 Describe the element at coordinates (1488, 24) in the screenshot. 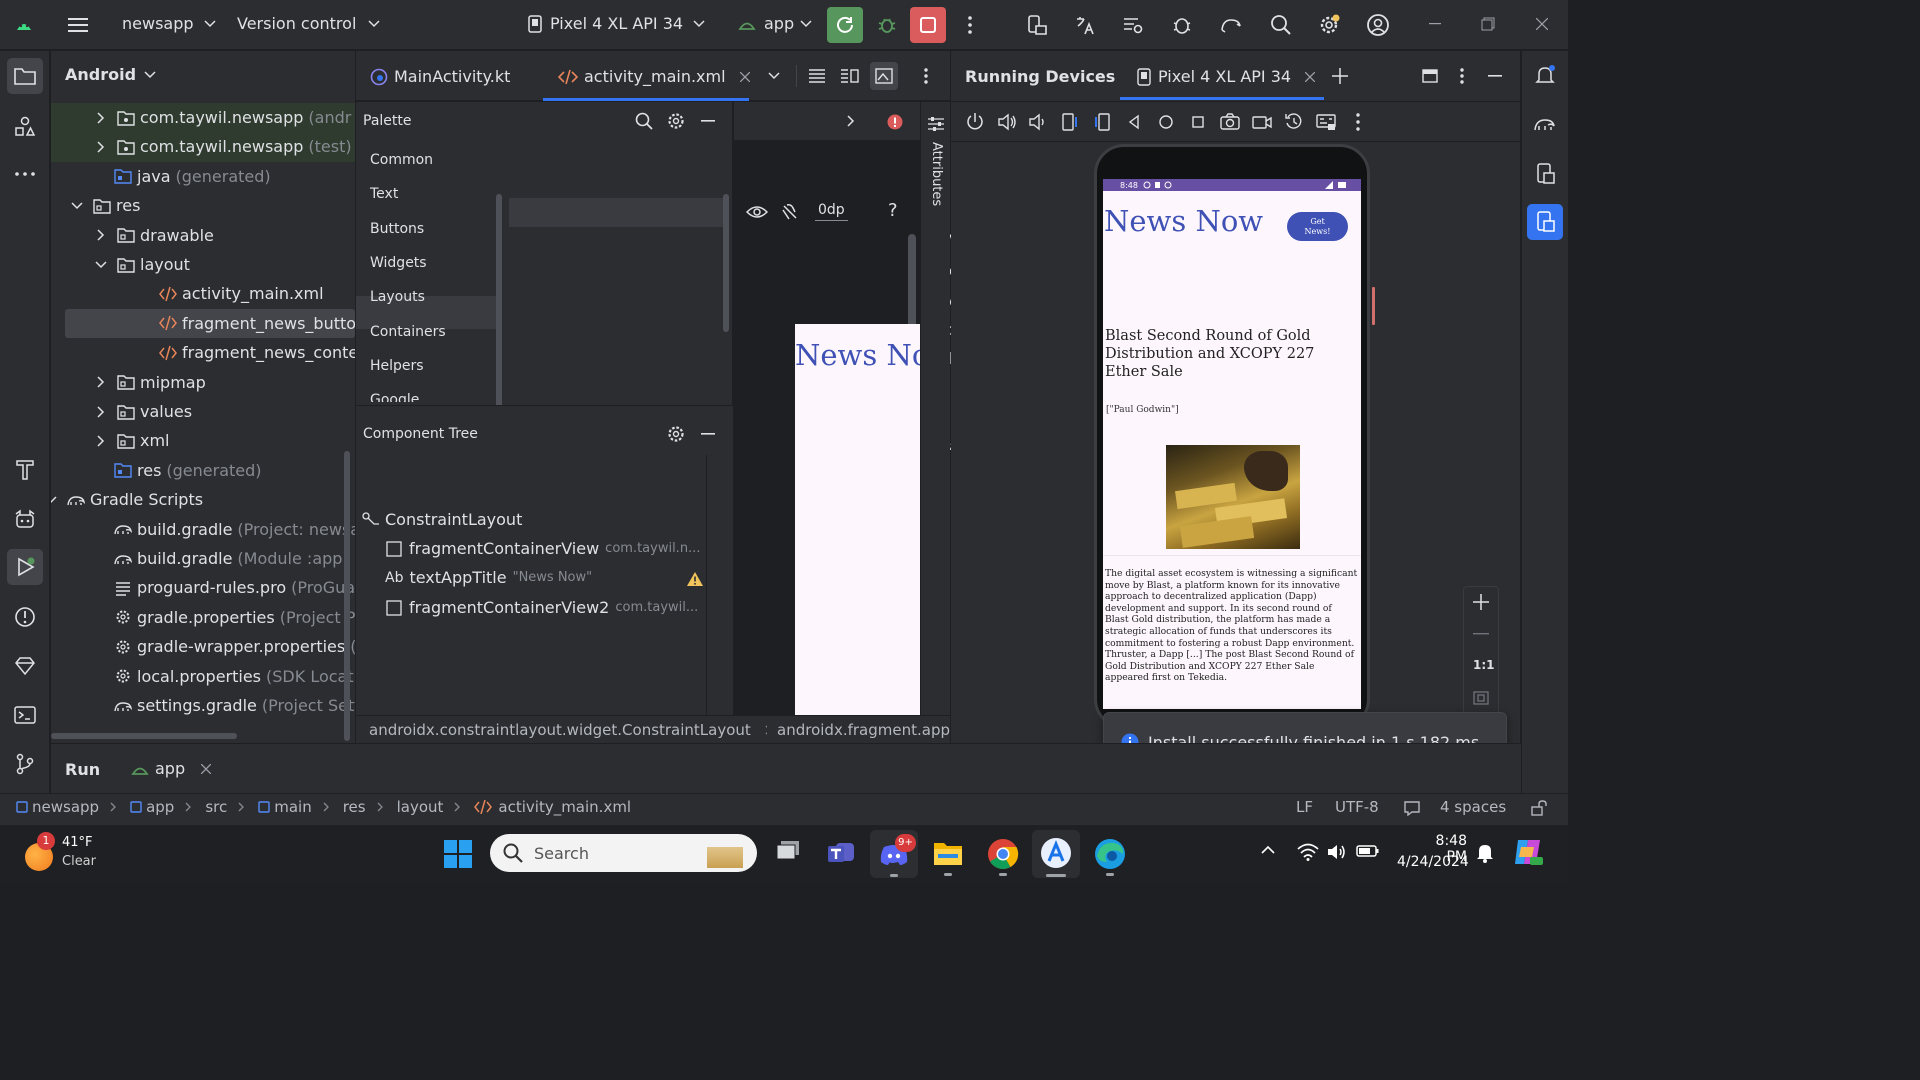

I see `restore-window-icon` at that location.